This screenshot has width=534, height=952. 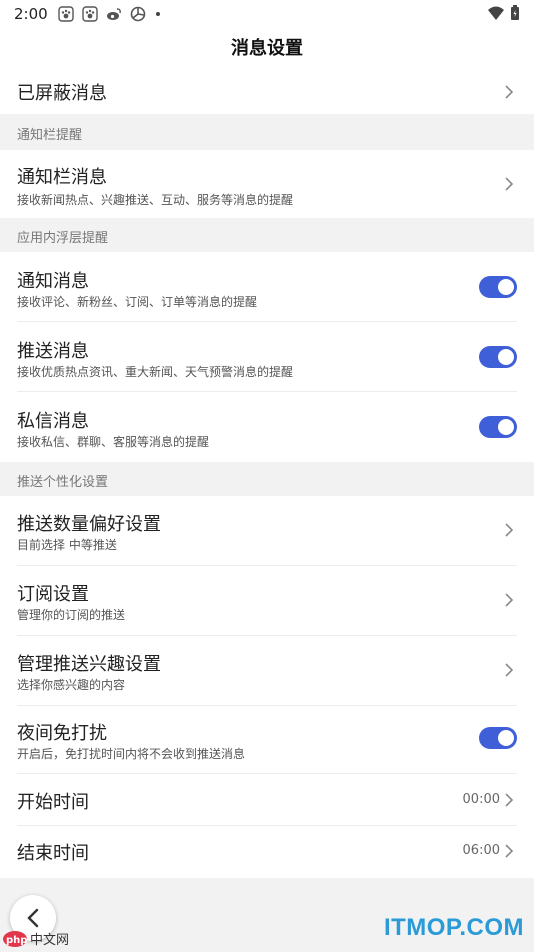 I want to click on section-in-app-label: 应用内浮层提醒, so click(x=63, y=238).